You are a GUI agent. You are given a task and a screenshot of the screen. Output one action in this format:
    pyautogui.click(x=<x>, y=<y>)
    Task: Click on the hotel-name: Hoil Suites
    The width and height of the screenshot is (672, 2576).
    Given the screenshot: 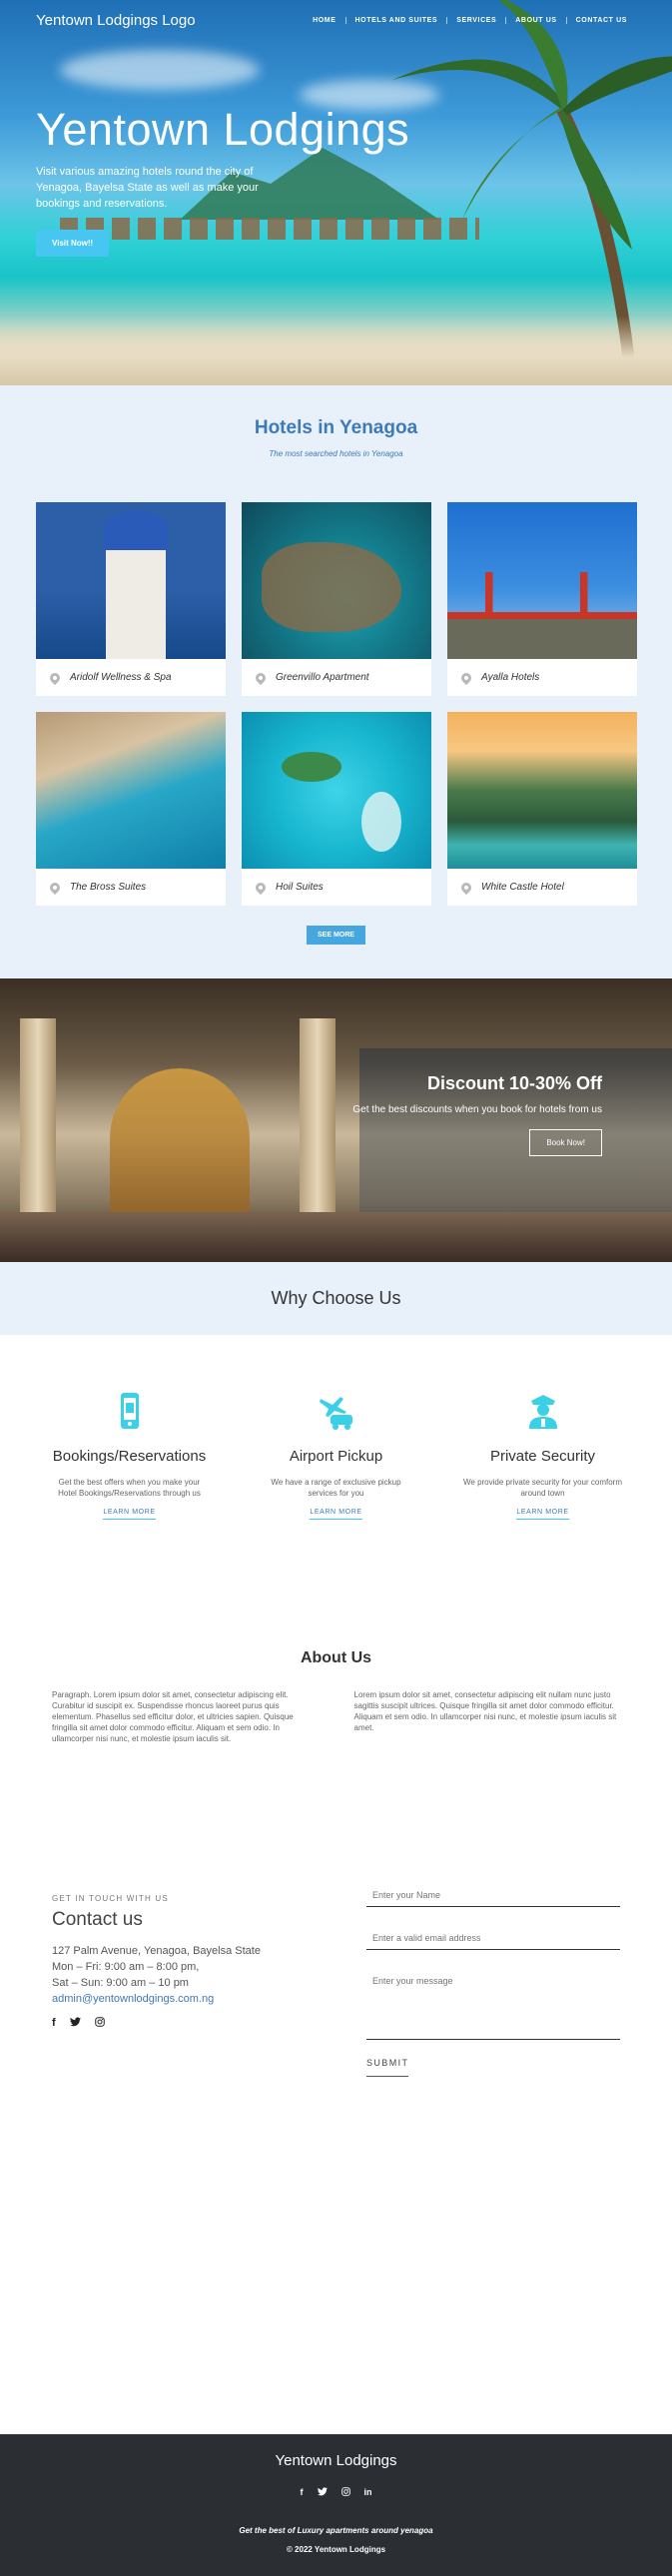 What is the action you would take?
    pyautogui.click(x=300, y=887)
    